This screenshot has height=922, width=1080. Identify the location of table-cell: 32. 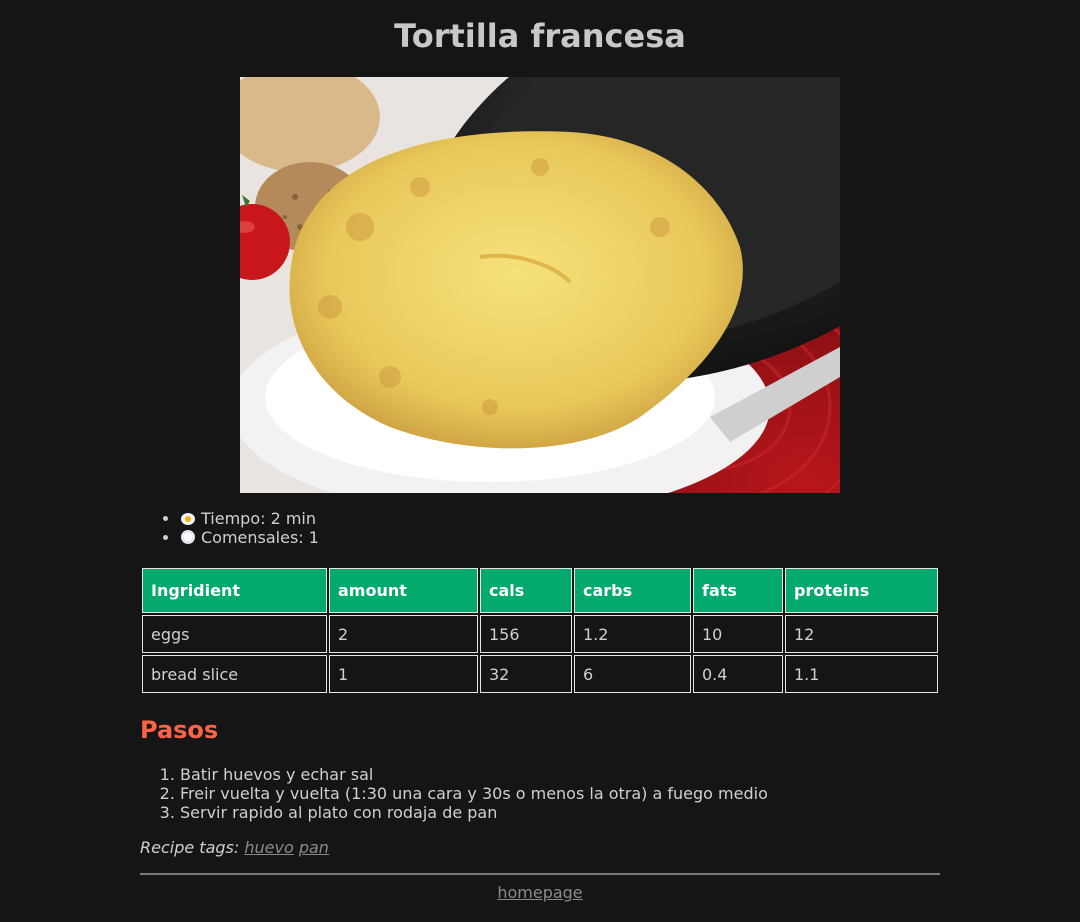
(526, 674).